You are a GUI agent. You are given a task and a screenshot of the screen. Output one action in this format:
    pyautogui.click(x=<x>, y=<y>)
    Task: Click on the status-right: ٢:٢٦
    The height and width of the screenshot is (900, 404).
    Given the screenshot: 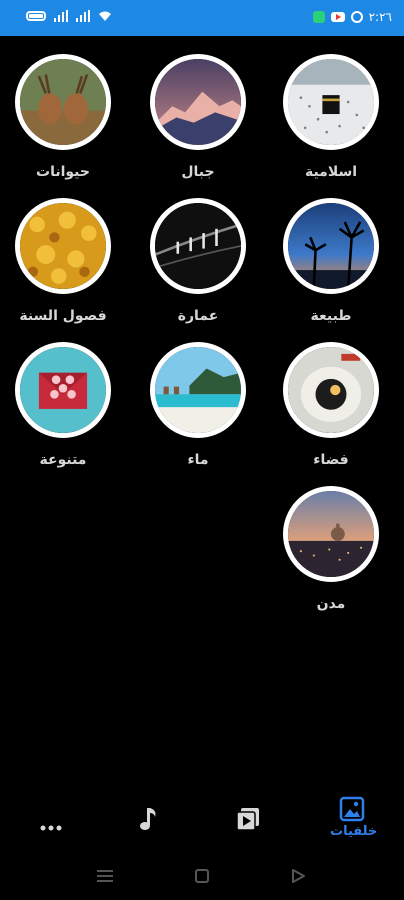 What is the action you would take?
    pyautogui.click(x=352, y=17)
    